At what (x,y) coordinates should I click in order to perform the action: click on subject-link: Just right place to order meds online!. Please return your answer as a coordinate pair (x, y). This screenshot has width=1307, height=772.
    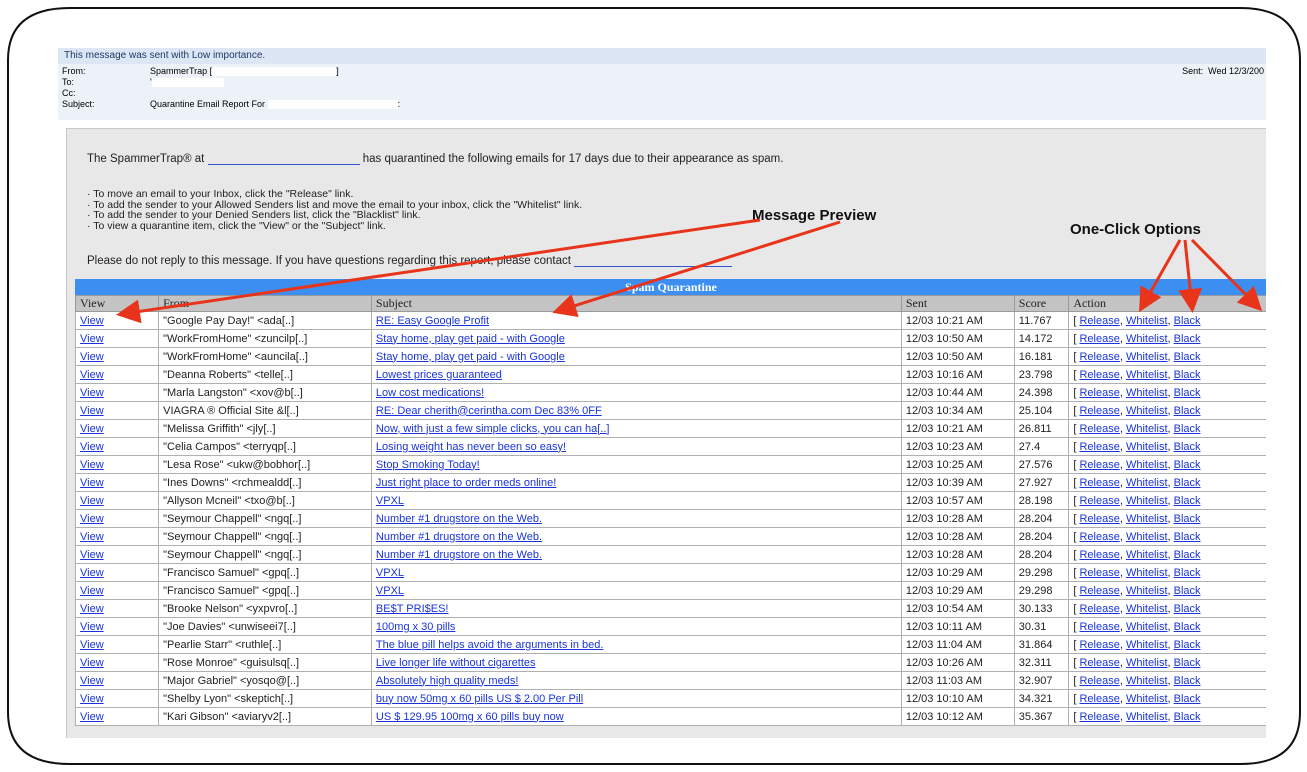
    Looking at the image, I should click on (466, 483).